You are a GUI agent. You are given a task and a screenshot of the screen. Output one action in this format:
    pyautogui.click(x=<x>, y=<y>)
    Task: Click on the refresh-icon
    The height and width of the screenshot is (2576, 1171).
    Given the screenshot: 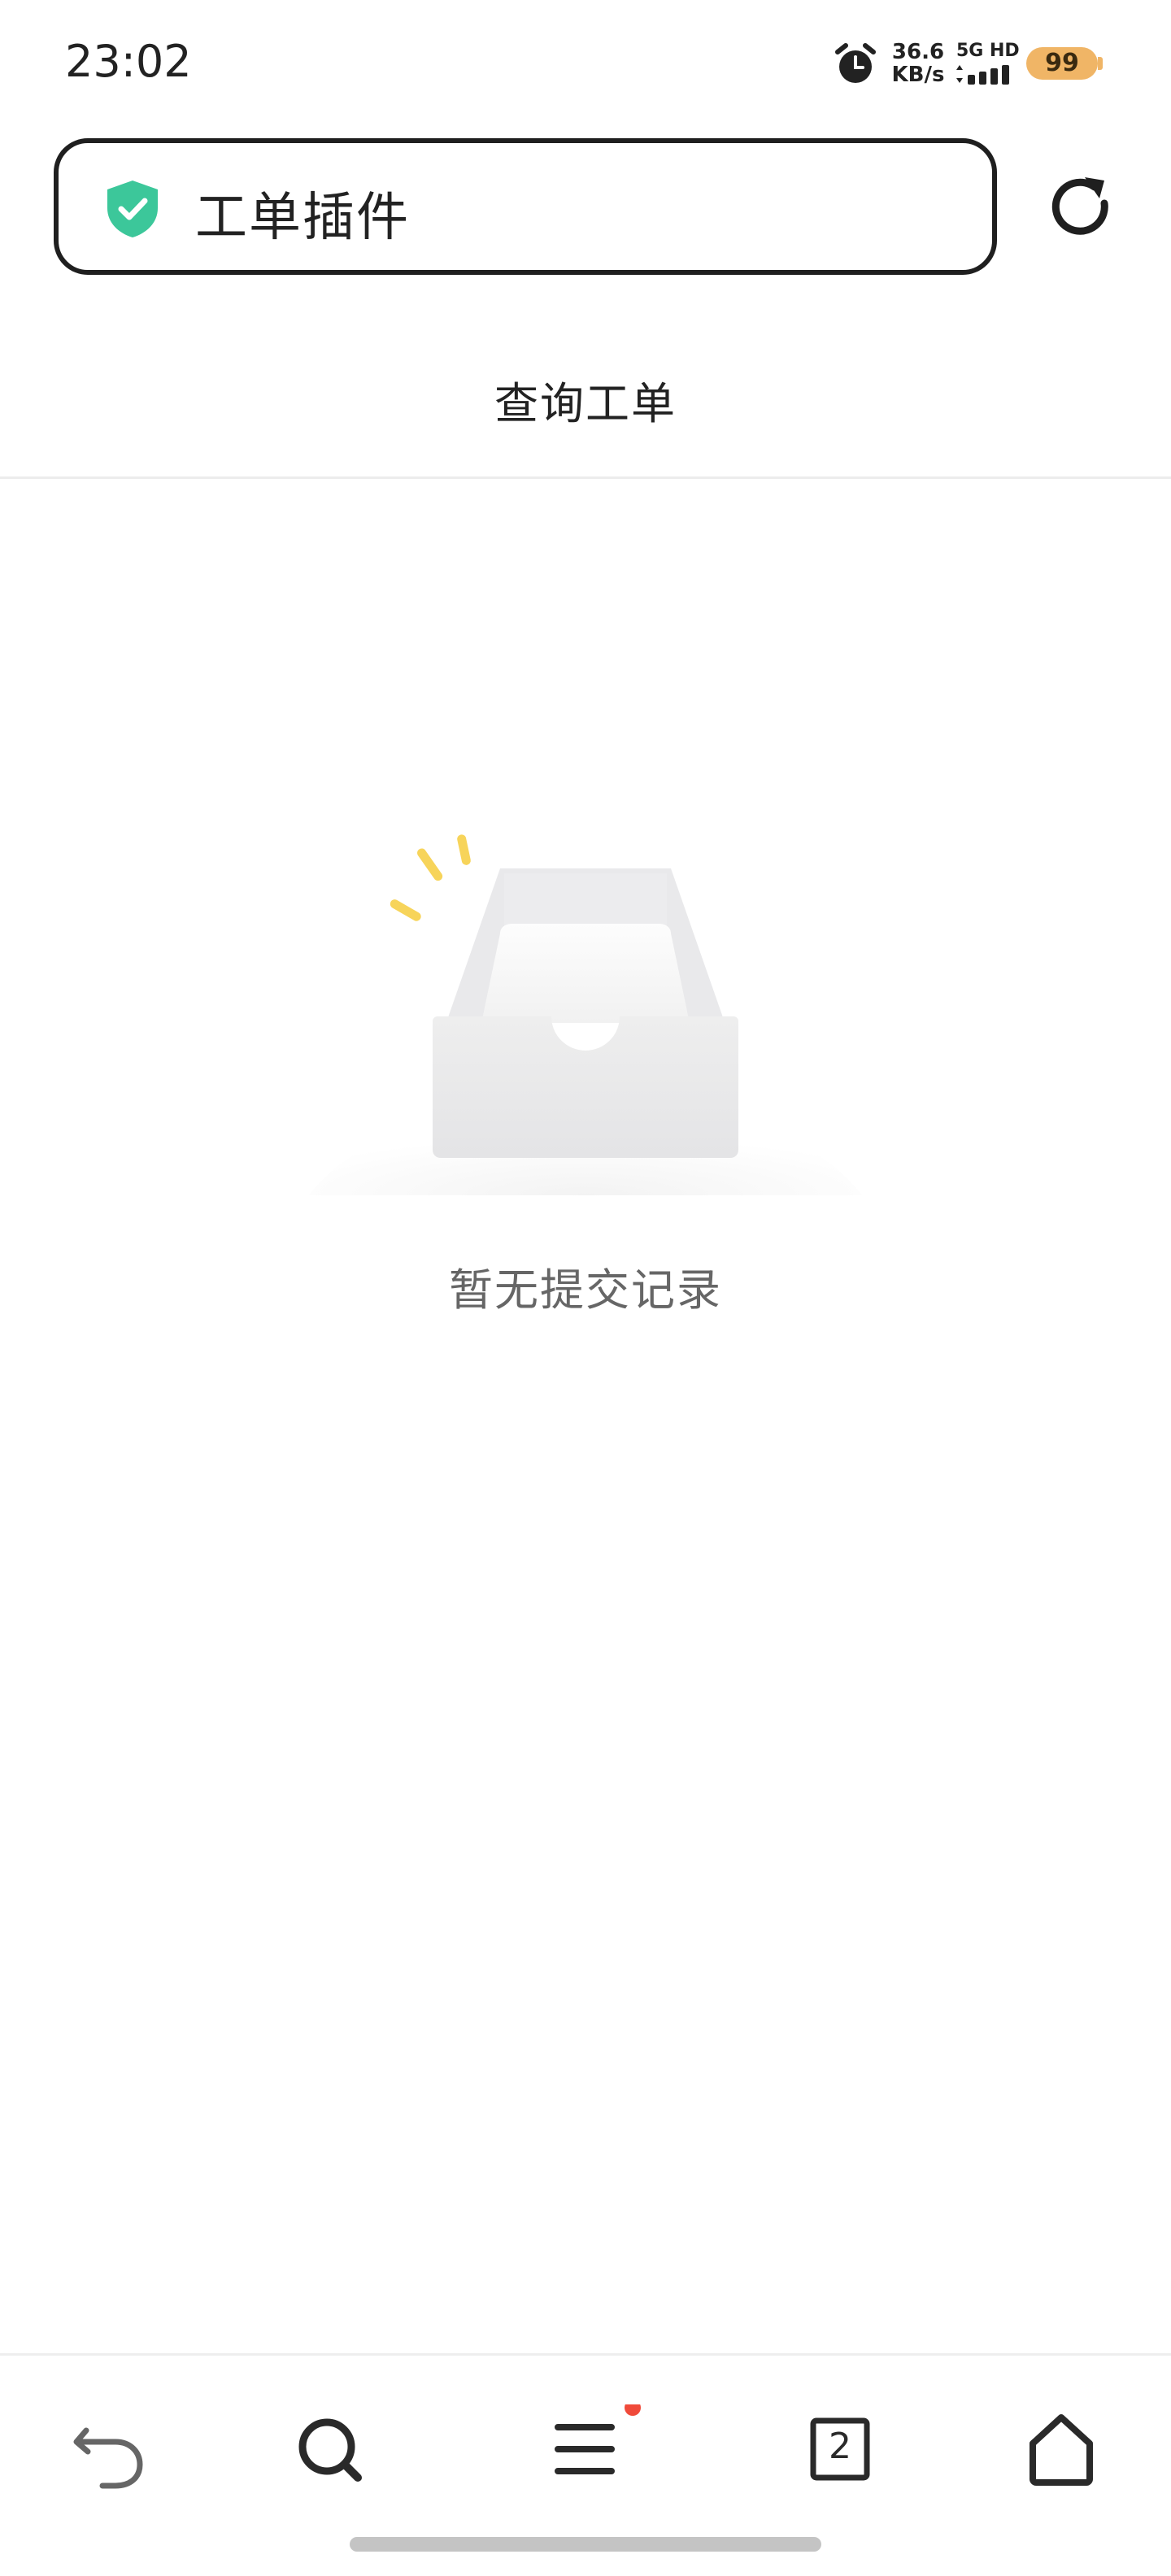 What is the action you would take?
    pyautogui.click(x=1080, y=208)
    